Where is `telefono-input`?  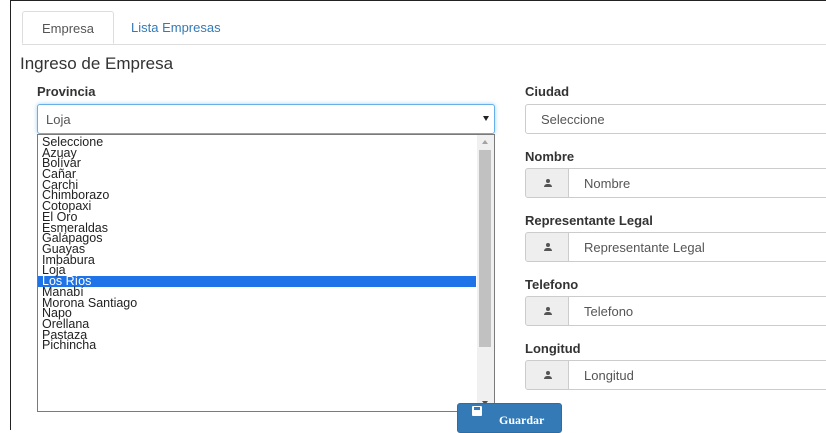 telefono-input is located at coordinates (697, 311).